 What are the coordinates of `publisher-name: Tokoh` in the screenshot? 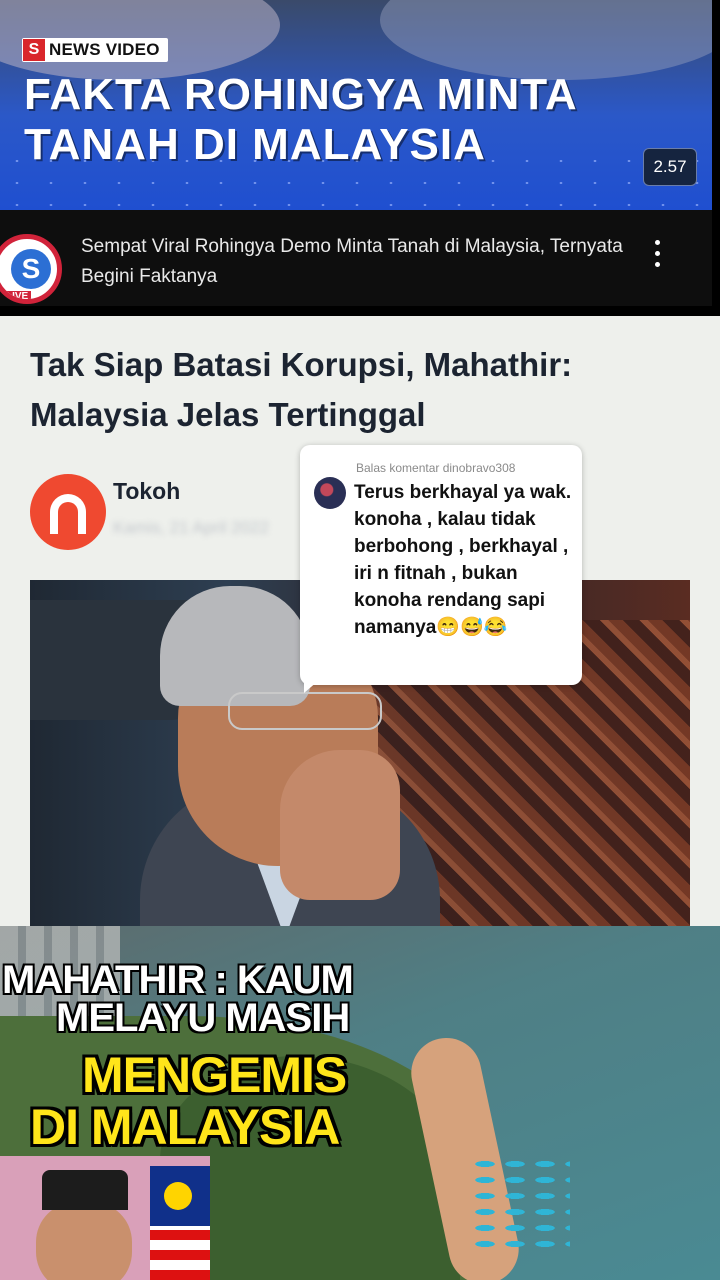 It's located at (146, 491).